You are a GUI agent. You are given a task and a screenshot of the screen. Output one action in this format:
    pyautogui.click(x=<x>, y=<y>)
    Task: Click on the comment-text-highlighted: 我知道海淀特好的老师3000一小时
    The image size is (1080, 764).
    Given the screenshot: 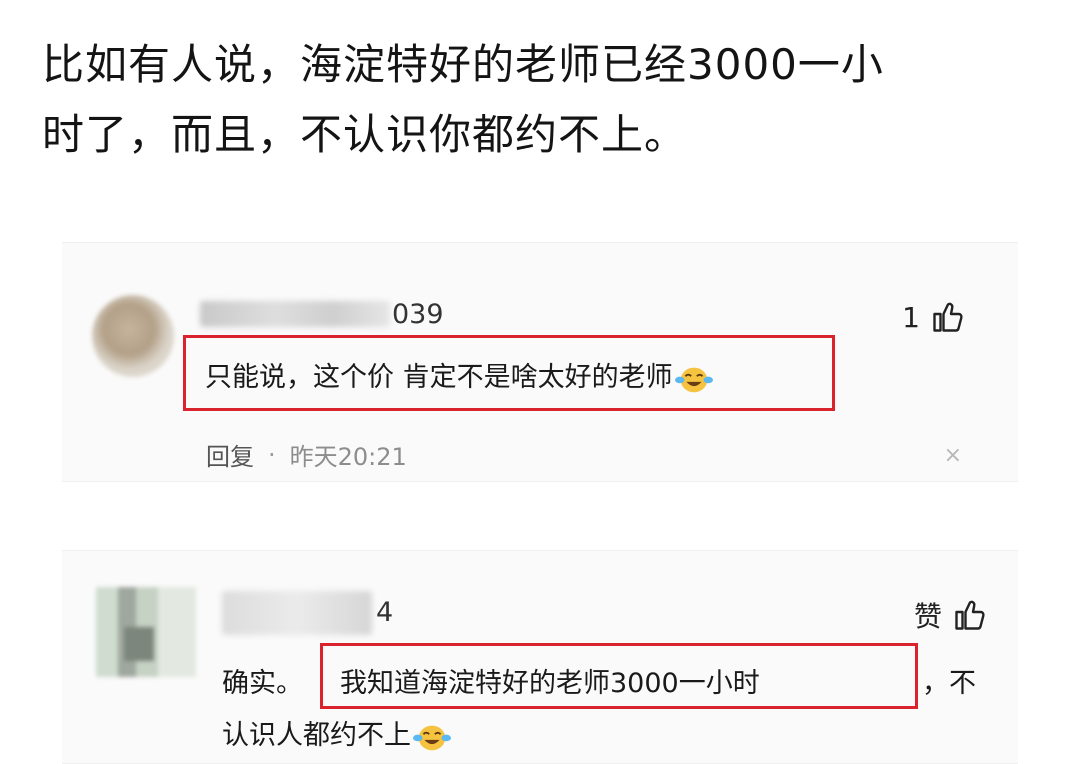 What is the action you would take?
    pyautogui.click(x=550, y=683)
    